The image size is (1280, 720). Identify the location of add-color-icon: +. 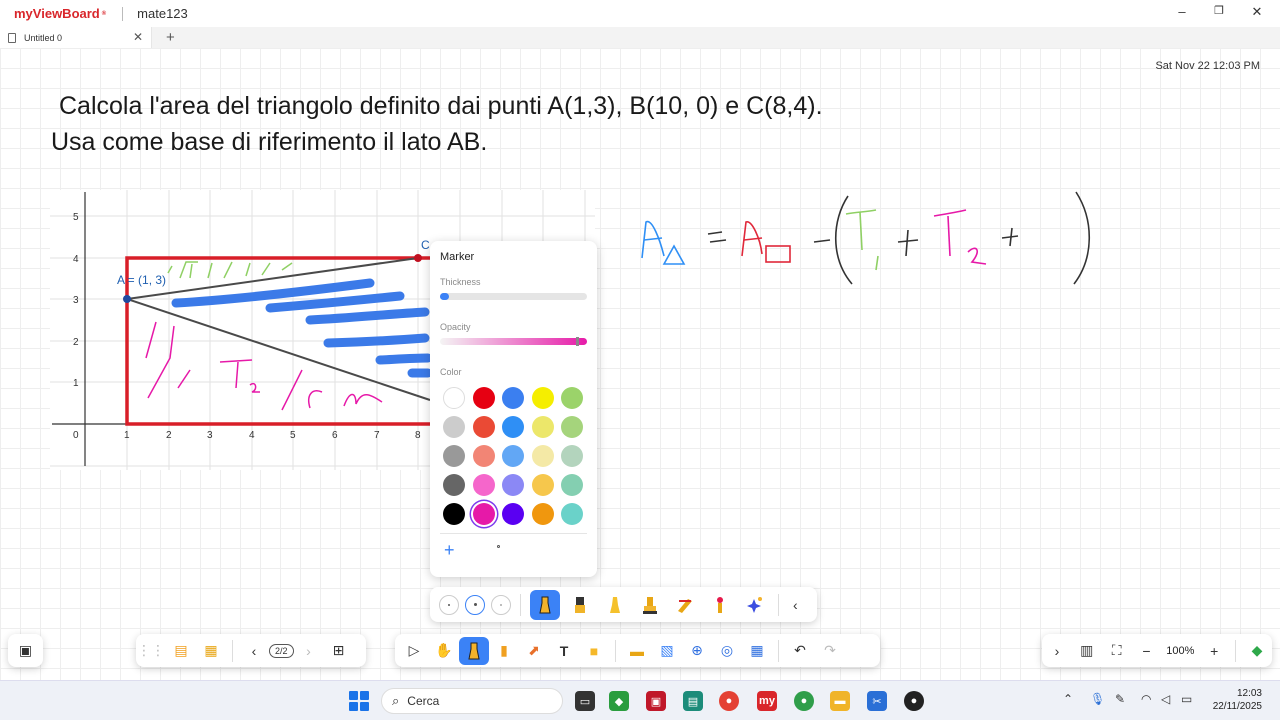
(449, 550).